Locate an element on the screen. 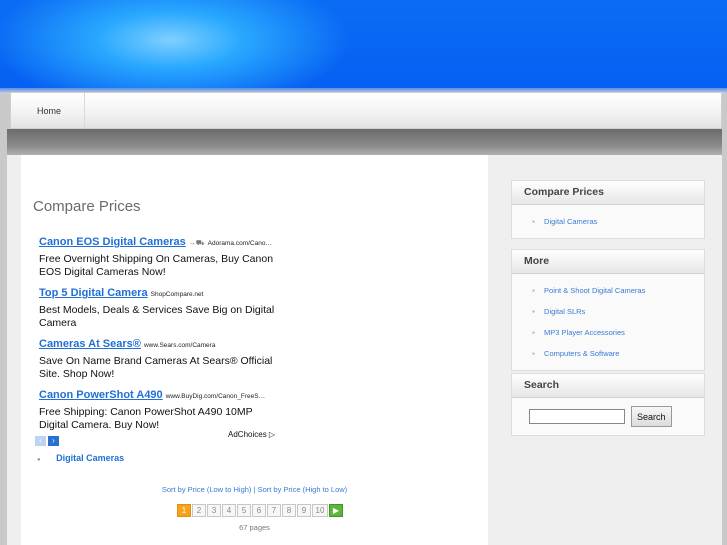 The width and height of the screenshot is (727, 545). ad-url: www.Sears.com/Camera is located at coordinates (180, 345).